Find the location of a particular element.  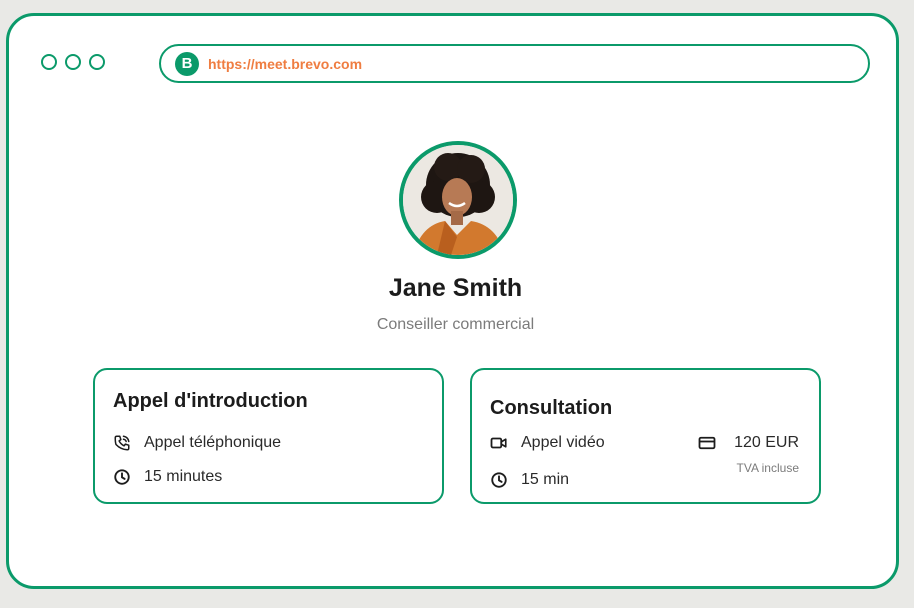

card-title: Consultation is located at coordinates (551, 408).